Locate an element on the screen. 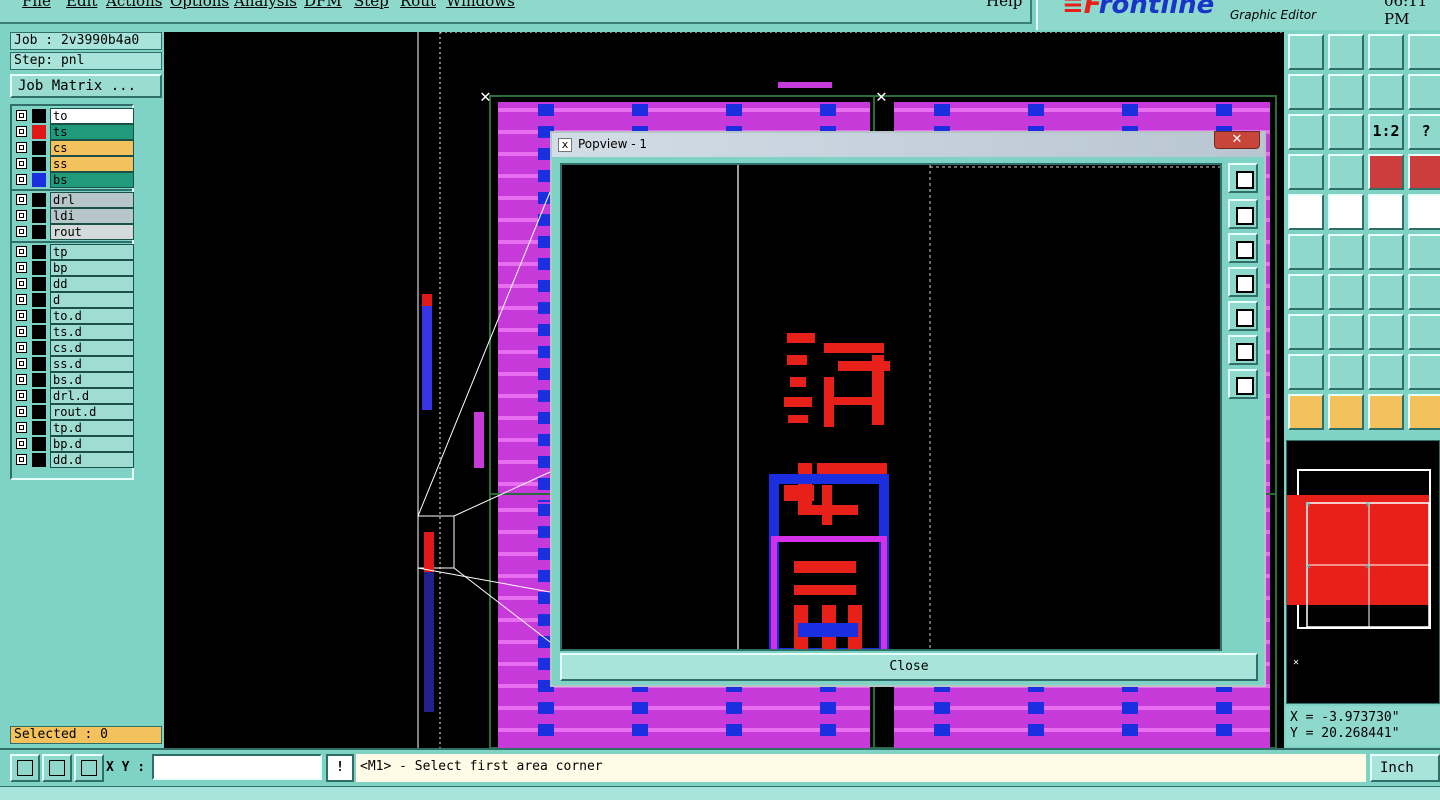 The height and width of the screenshot is (800, 1440). popview-titlebar: x Popview - 1 ✕ is located at coordinates (908, 144).